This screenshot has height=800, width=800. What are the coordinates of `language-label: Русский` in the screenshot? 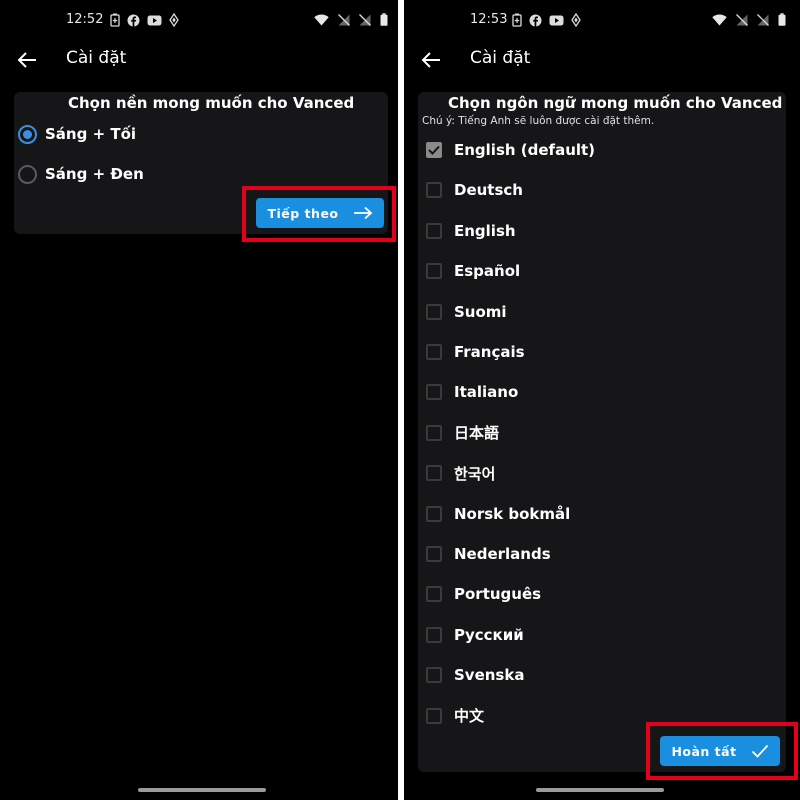 It's located at (489, 634).